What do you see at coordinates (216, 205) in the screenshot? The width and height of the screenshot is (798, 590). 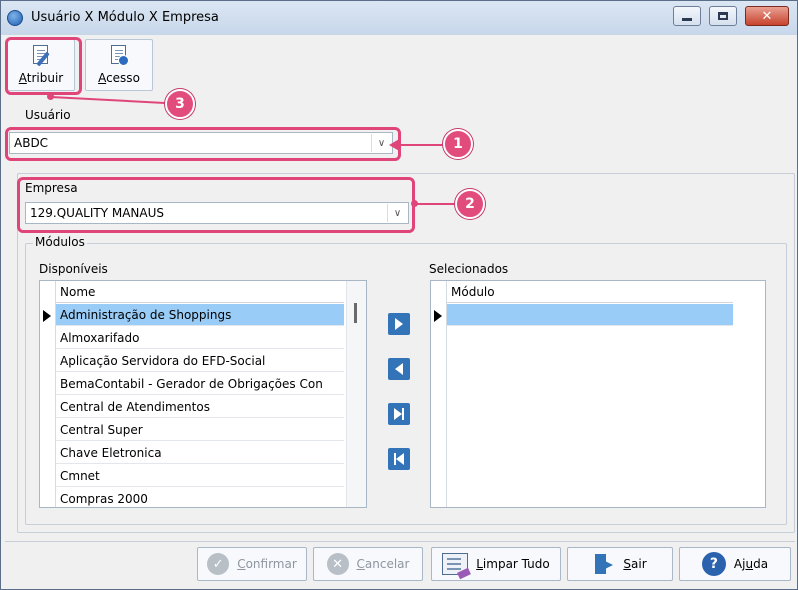 I see `callout-box-company` at bounding box center [216, 205].